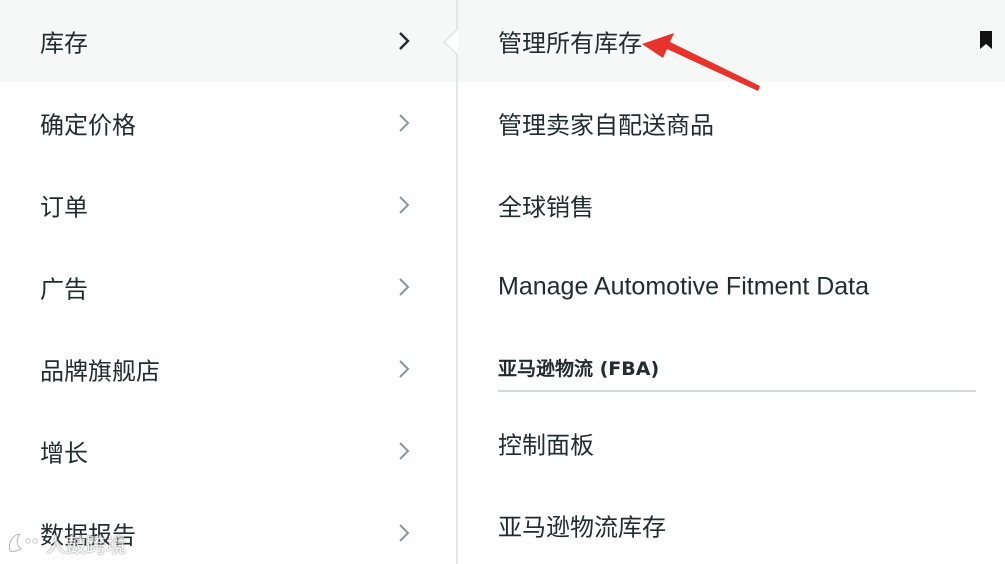 The height and width of the screenshot is (564, 1005). Describe the element at coordinates (606, 125) in the screenshot. I see `submenu-item-label: 管理卖家自配送商品` at that location.